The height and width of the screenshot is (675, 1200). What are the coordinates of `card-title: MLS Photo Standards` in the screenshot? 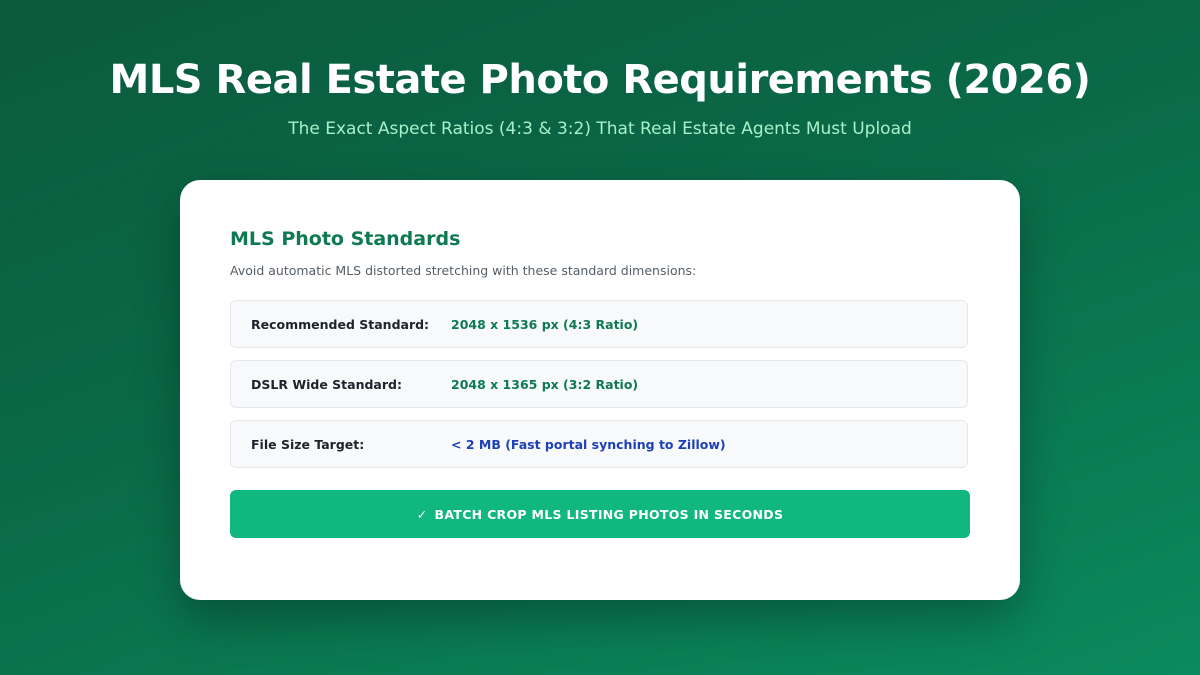 It's located at (345, 239).